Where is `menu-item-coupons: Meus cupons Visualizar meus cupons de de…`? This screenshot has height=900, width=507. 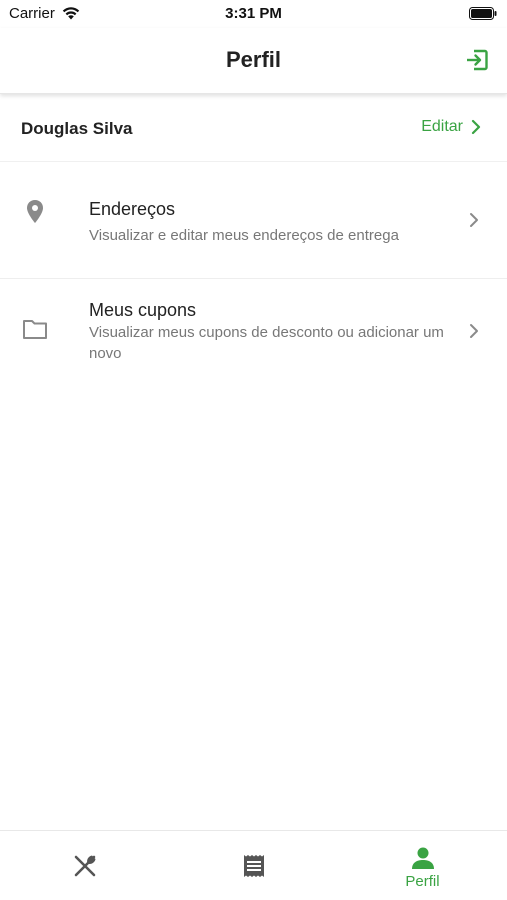 menu-item-coupons: Meus cupons Visualizar meus cupons de de… is located at coordinates (253, 335).